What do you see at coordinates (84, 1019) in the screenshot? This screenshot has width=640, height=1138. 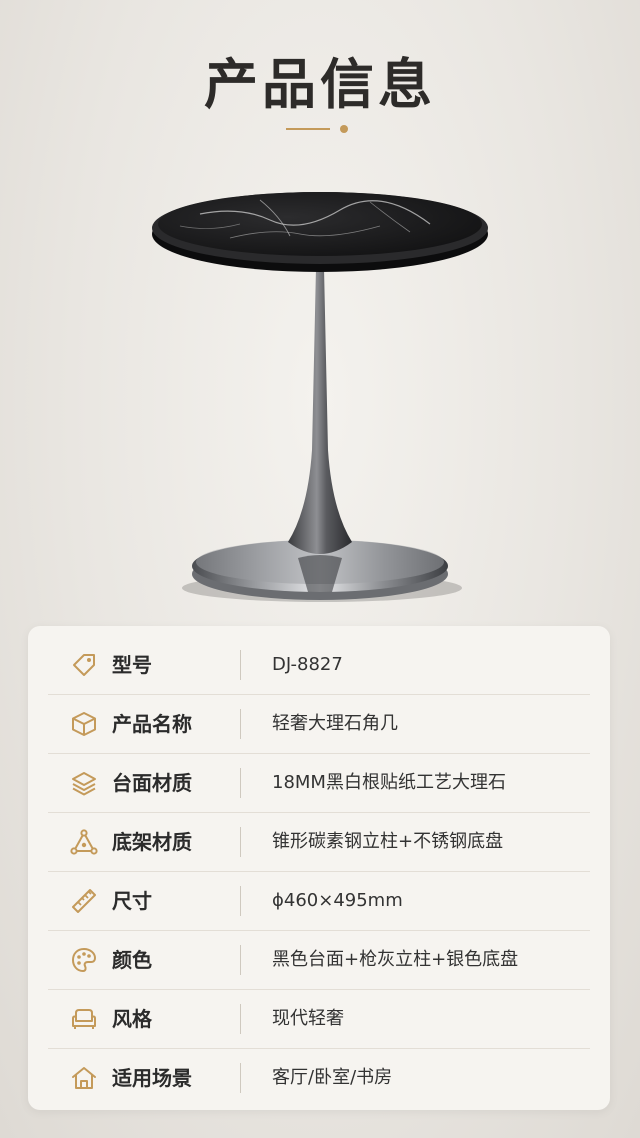 I see `sofa-icon` at bounding box center [84, 1019].